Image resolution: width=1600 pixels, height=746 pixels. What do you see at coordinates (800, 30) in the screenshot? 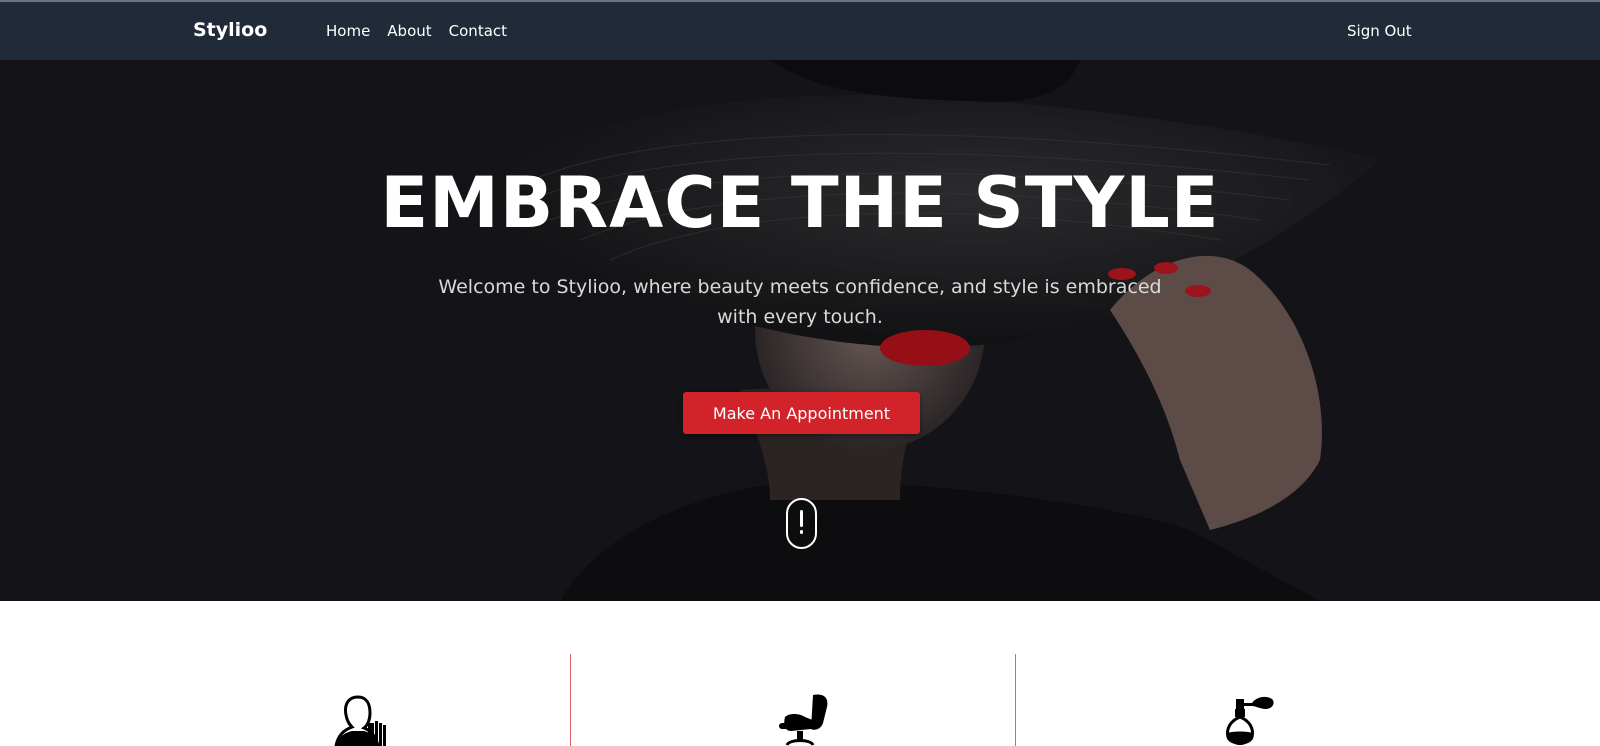
I see `navbar: Stylioo Home About Contact Sign Out` at bounding box center [800, 30].